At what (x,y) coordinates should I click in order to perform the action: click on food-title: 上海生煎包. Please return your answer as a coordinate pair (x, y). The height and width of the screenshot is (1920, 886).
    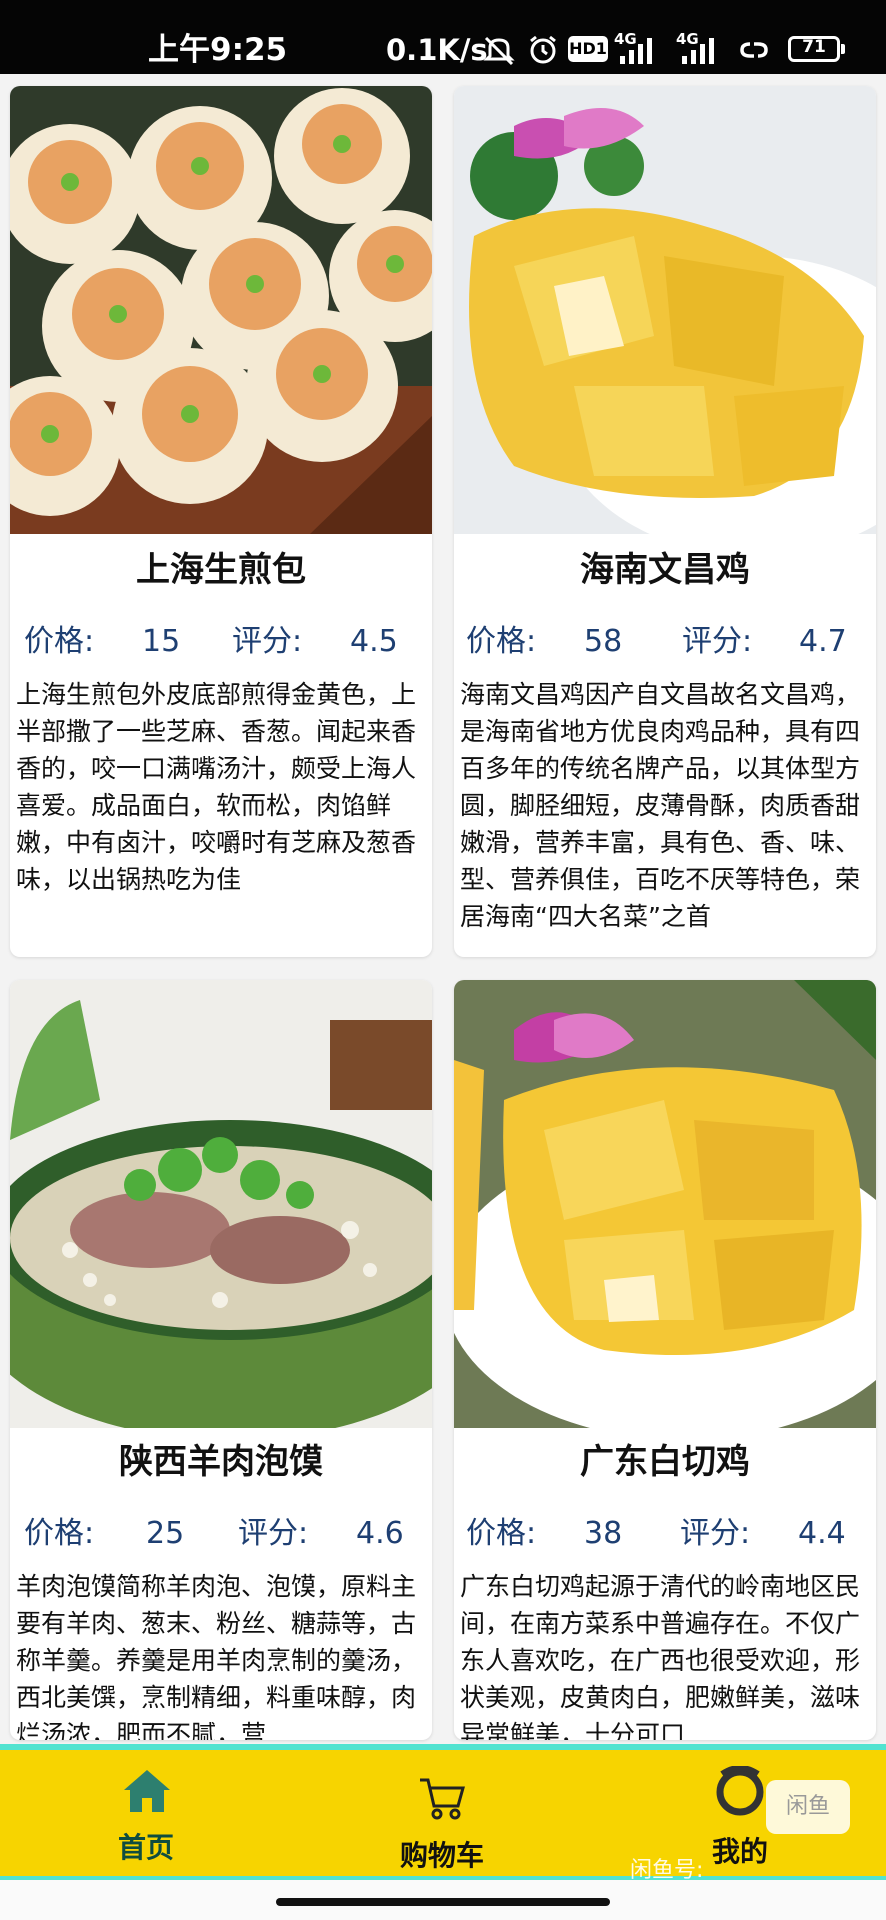
    Looking at the image, I should click on (221, 570).